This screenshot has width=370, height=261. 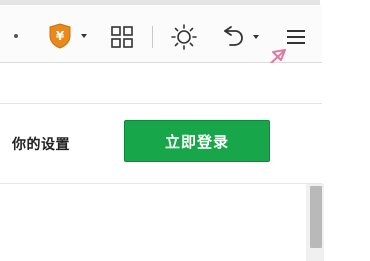 What do you see at coordinates (122, 37) in the screenshot?
I see `grid-icon` at bounding box center [122, 37].